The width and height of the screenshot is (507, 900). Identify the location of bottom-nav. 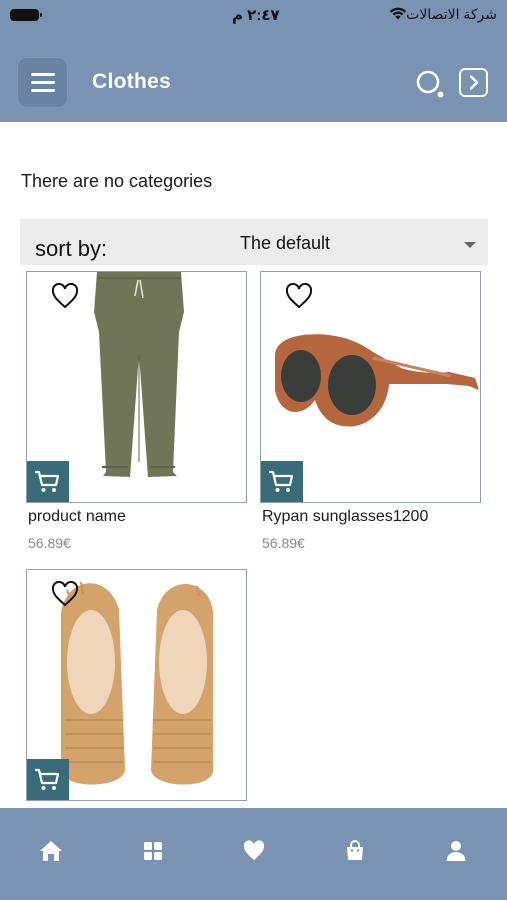
(253, 854).